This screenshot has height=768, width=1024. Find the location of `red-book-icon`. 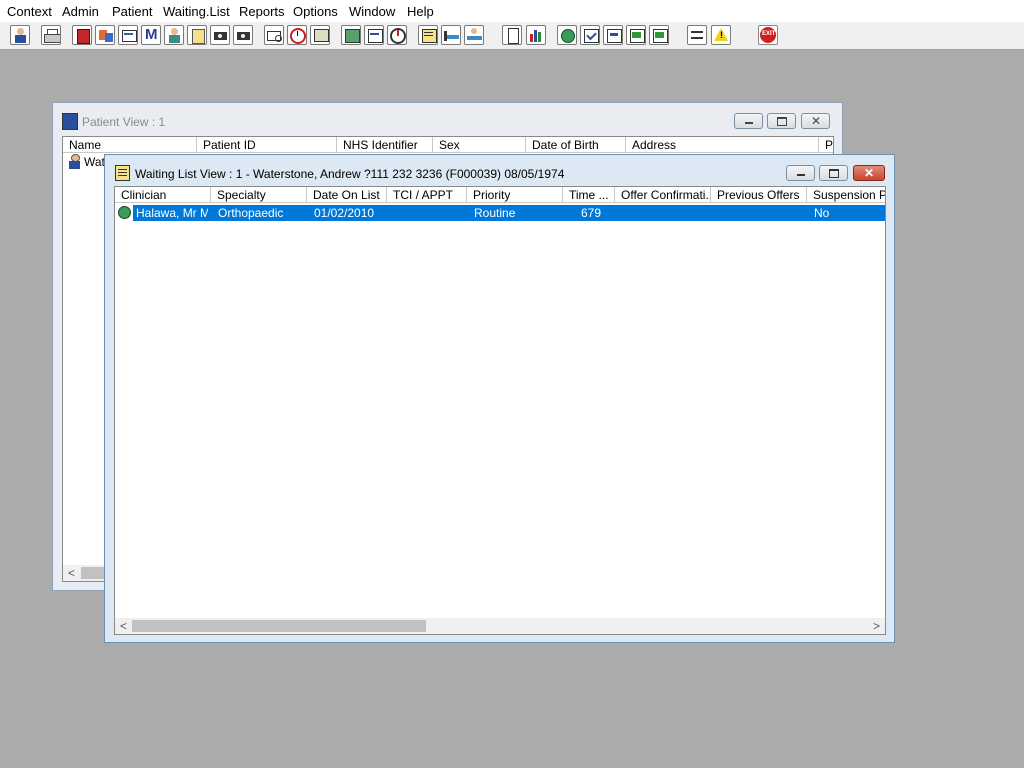

red-book-icon is located at coordinates (82, 35).